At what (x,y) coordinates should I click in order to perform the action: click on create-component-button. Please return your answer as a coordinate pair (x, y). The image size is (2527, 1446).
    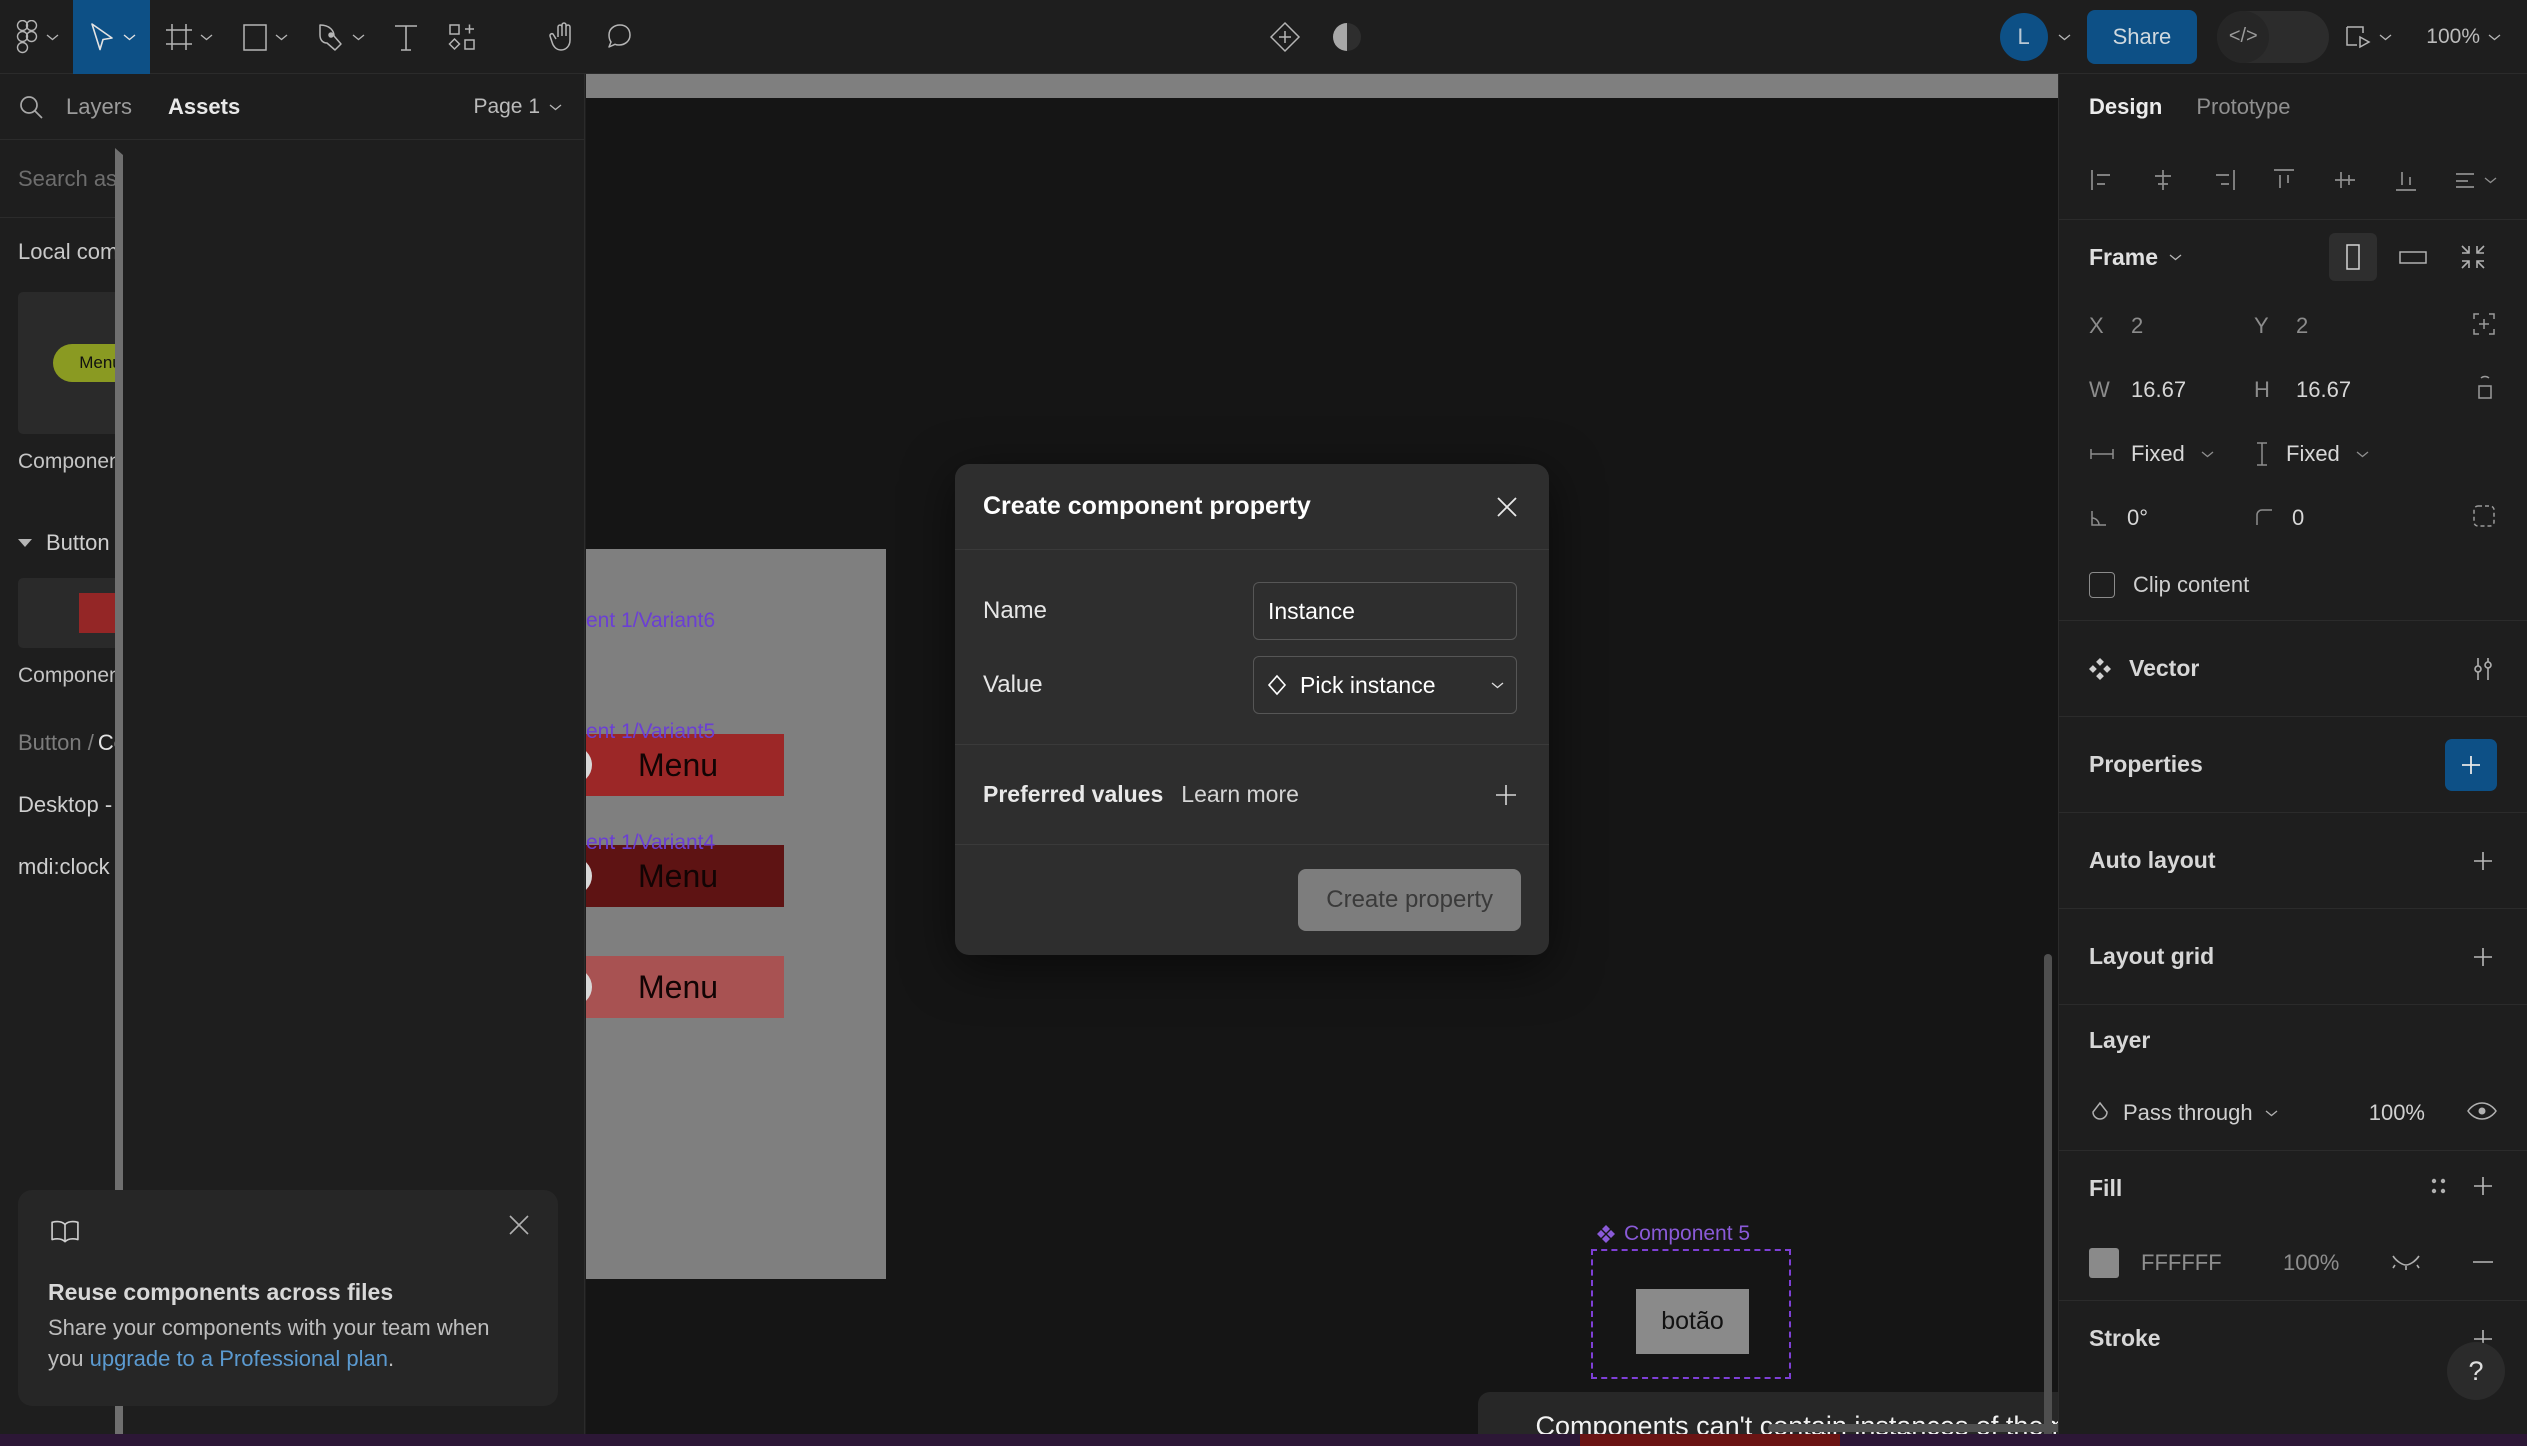
    Looking at the image, I should click on (1285, 37).